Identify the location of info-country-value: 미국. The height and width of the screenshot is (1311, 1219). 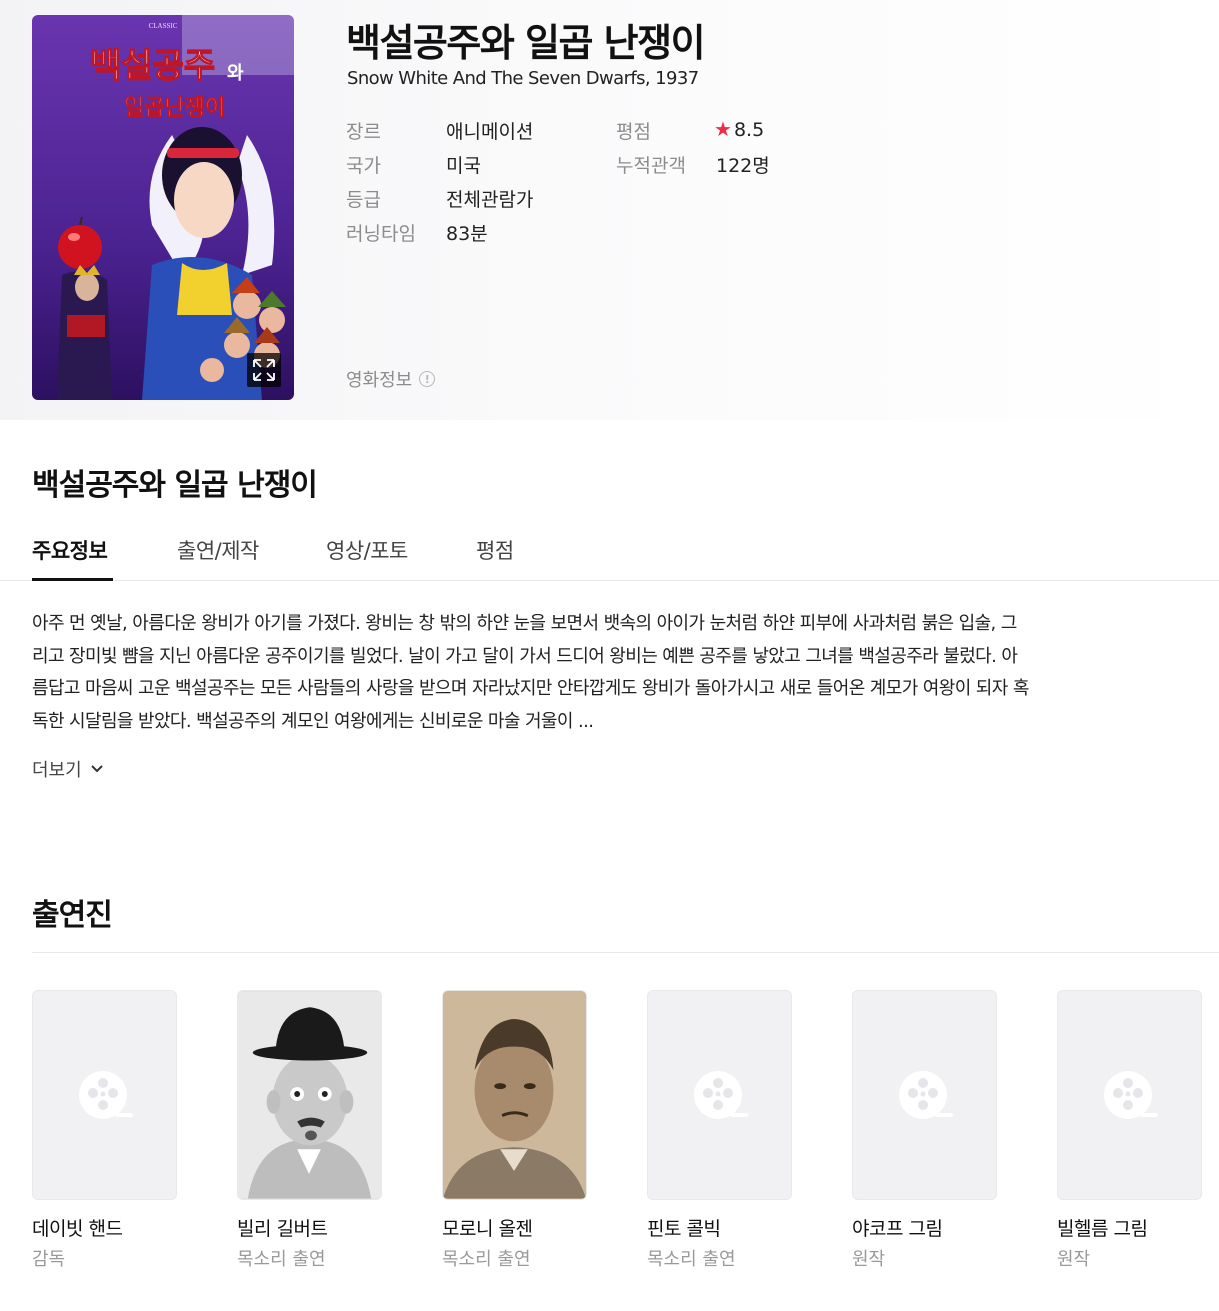
(463, 166).